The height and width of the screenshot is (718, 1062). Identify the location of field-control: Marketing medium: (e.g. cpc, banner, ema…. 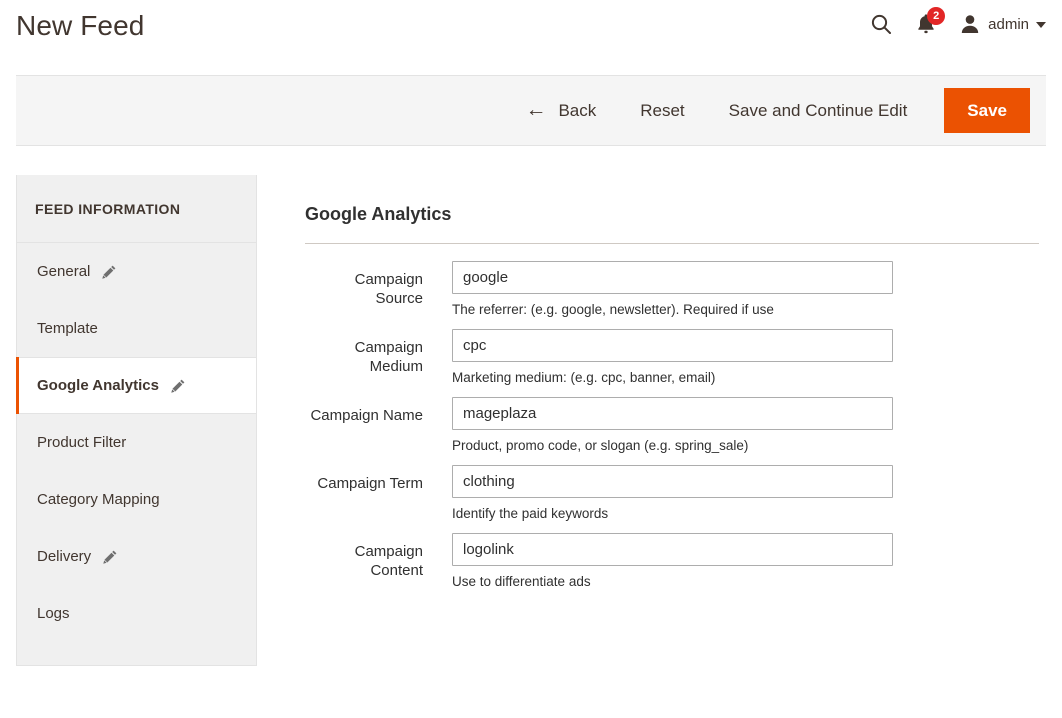
(672, 357).